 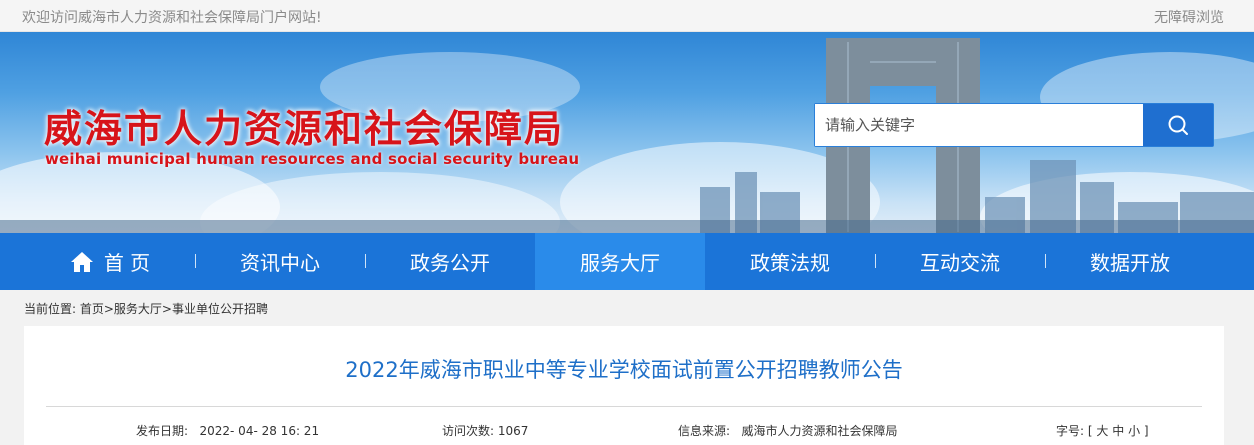 I want to click on info-source: 信息来源: 威海市人力资源和社会保障局, so click(x=788, y=430).